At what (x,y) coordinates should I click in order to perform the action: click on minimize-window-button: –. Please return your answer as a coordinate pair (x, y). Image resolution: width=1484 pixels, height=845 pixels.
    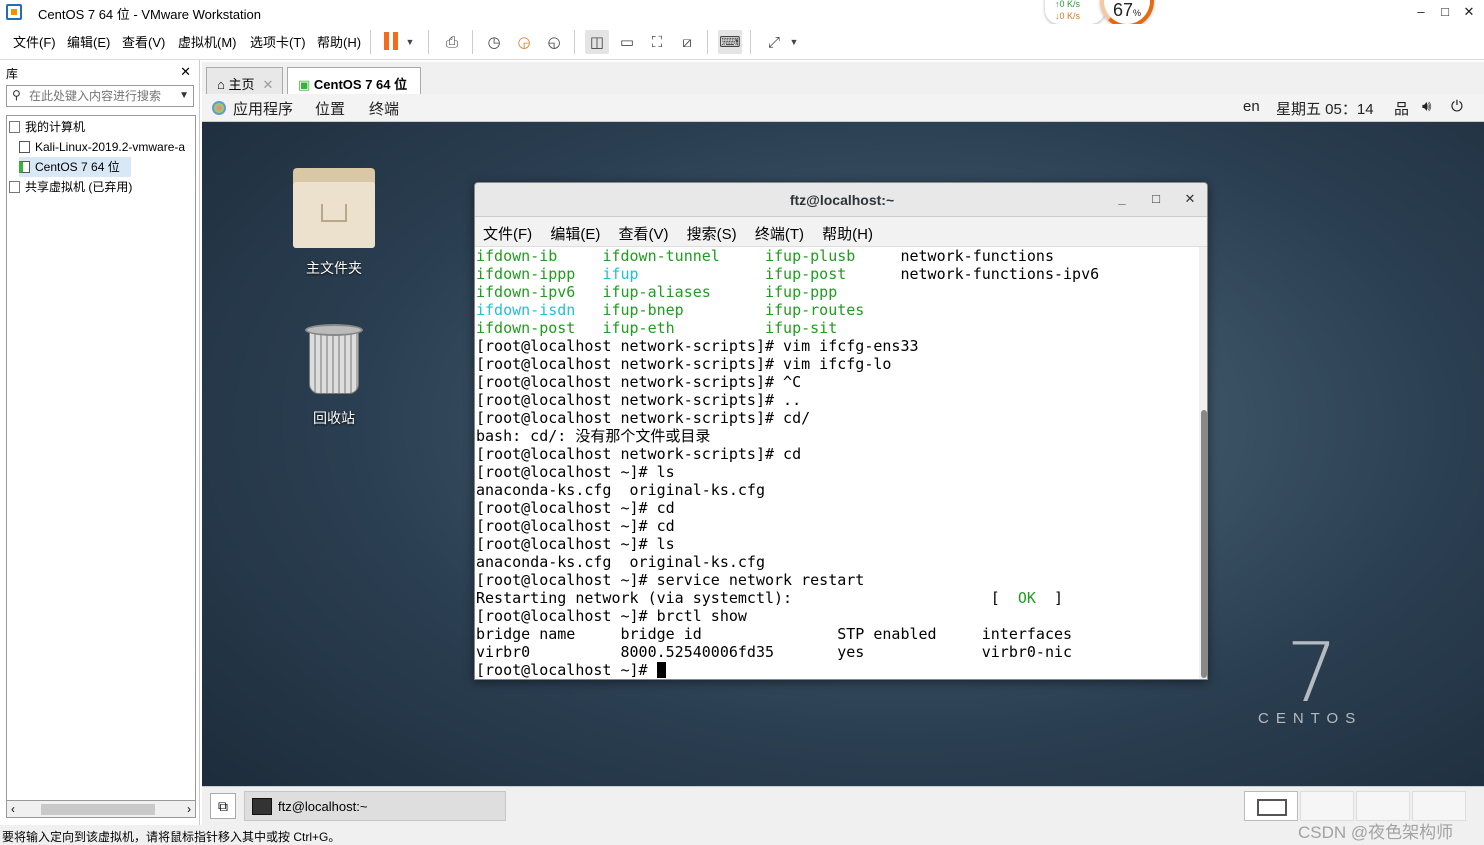
    Looking at the image, I should click on (1421, 12).